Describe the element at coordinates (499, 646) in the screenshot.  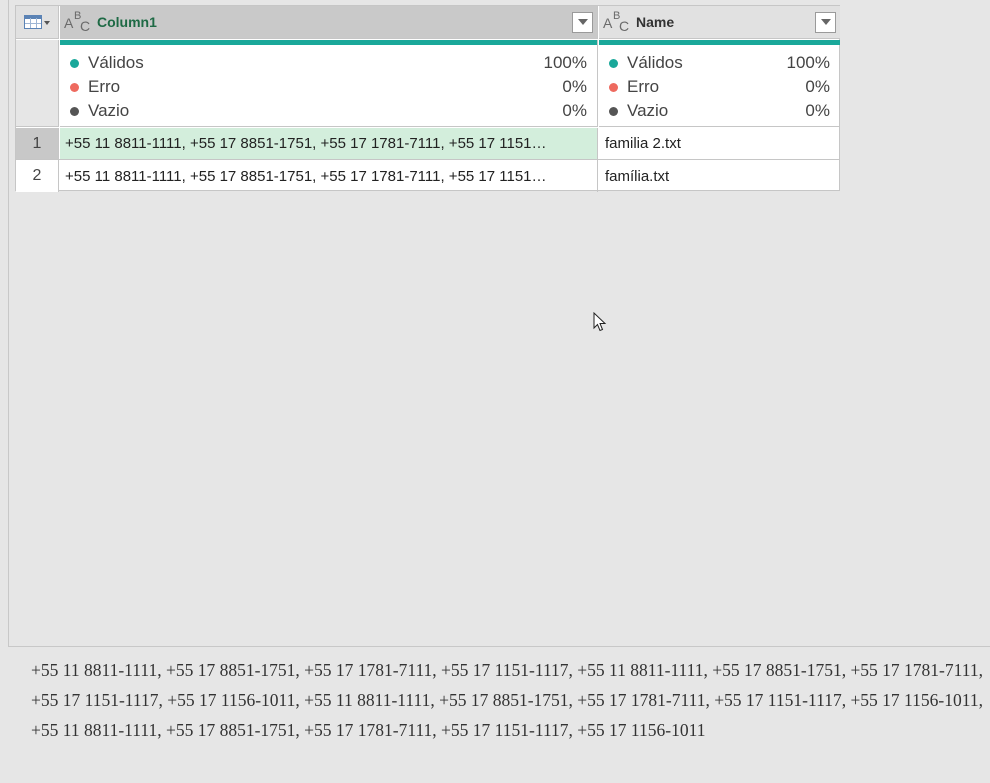
I see `detail-pane-divider` at that location.